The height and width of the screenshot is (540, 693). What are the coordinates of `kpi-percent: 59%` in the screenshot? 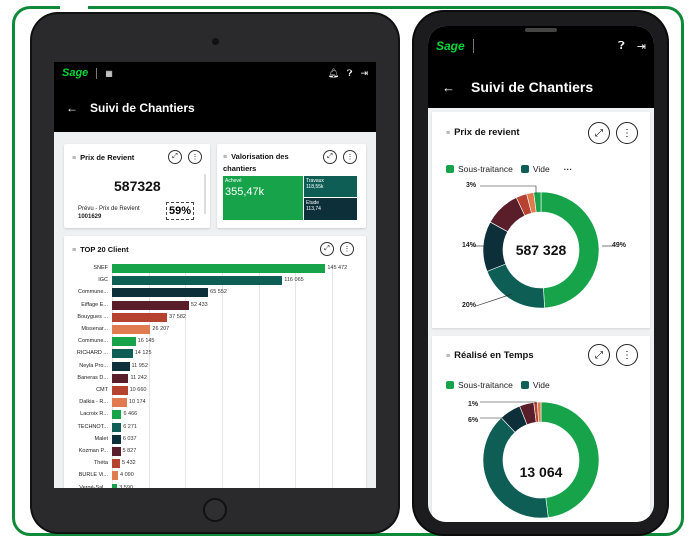 It's located at (180, 211).